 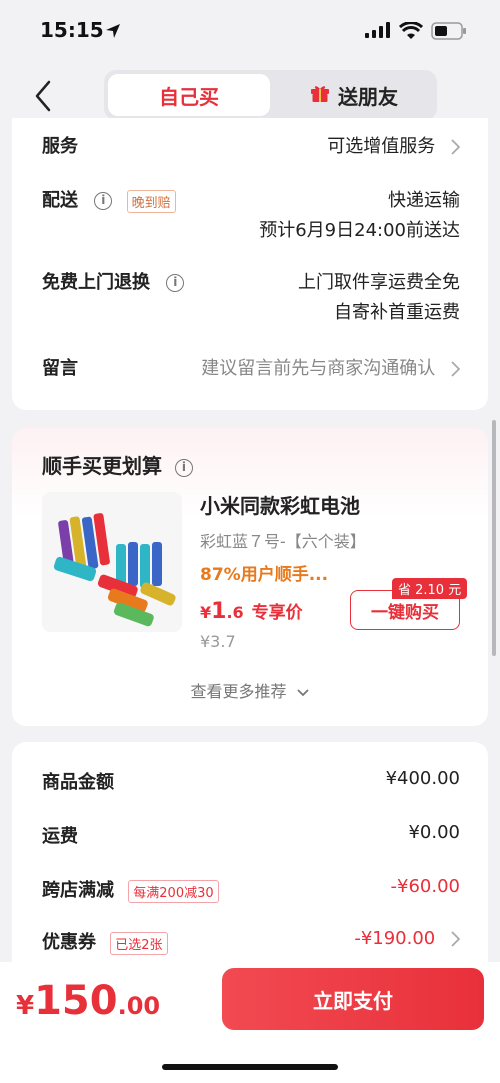 I want to click on cross-store-tag: 每满200减30, so click(x=173, y=891).